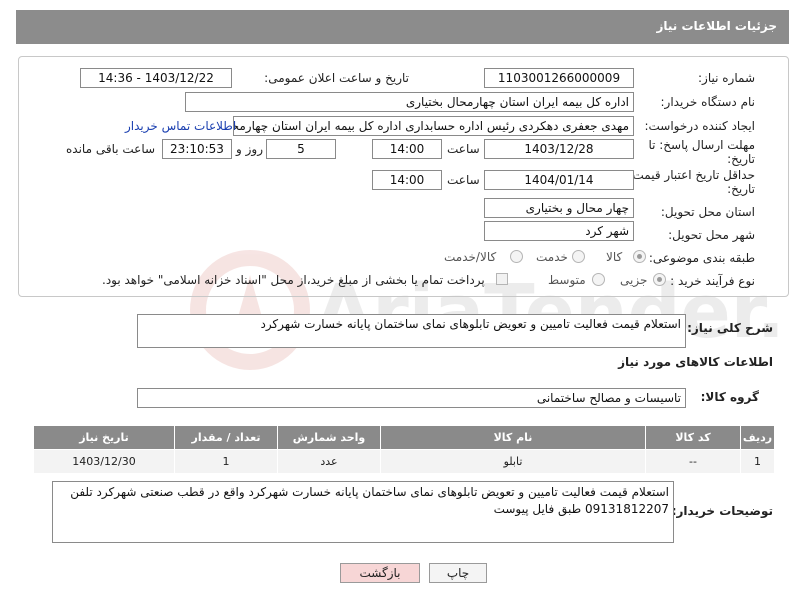 The height and width of the screenshot is (598, 789). I want to click on col-header-quantity: تعداد / مقدار, so click(226, 437).